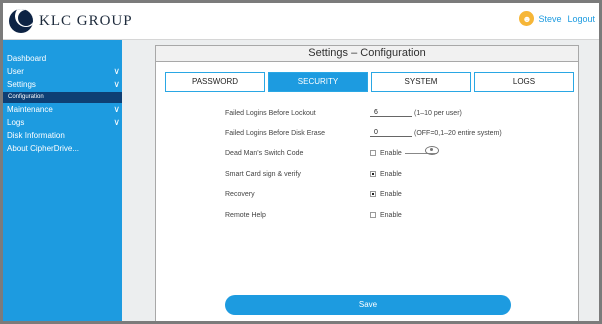 This screenshot has height=324, width=602. I want to click on field-label: Failed Logins Before Disk Erase, so click(275, 133).